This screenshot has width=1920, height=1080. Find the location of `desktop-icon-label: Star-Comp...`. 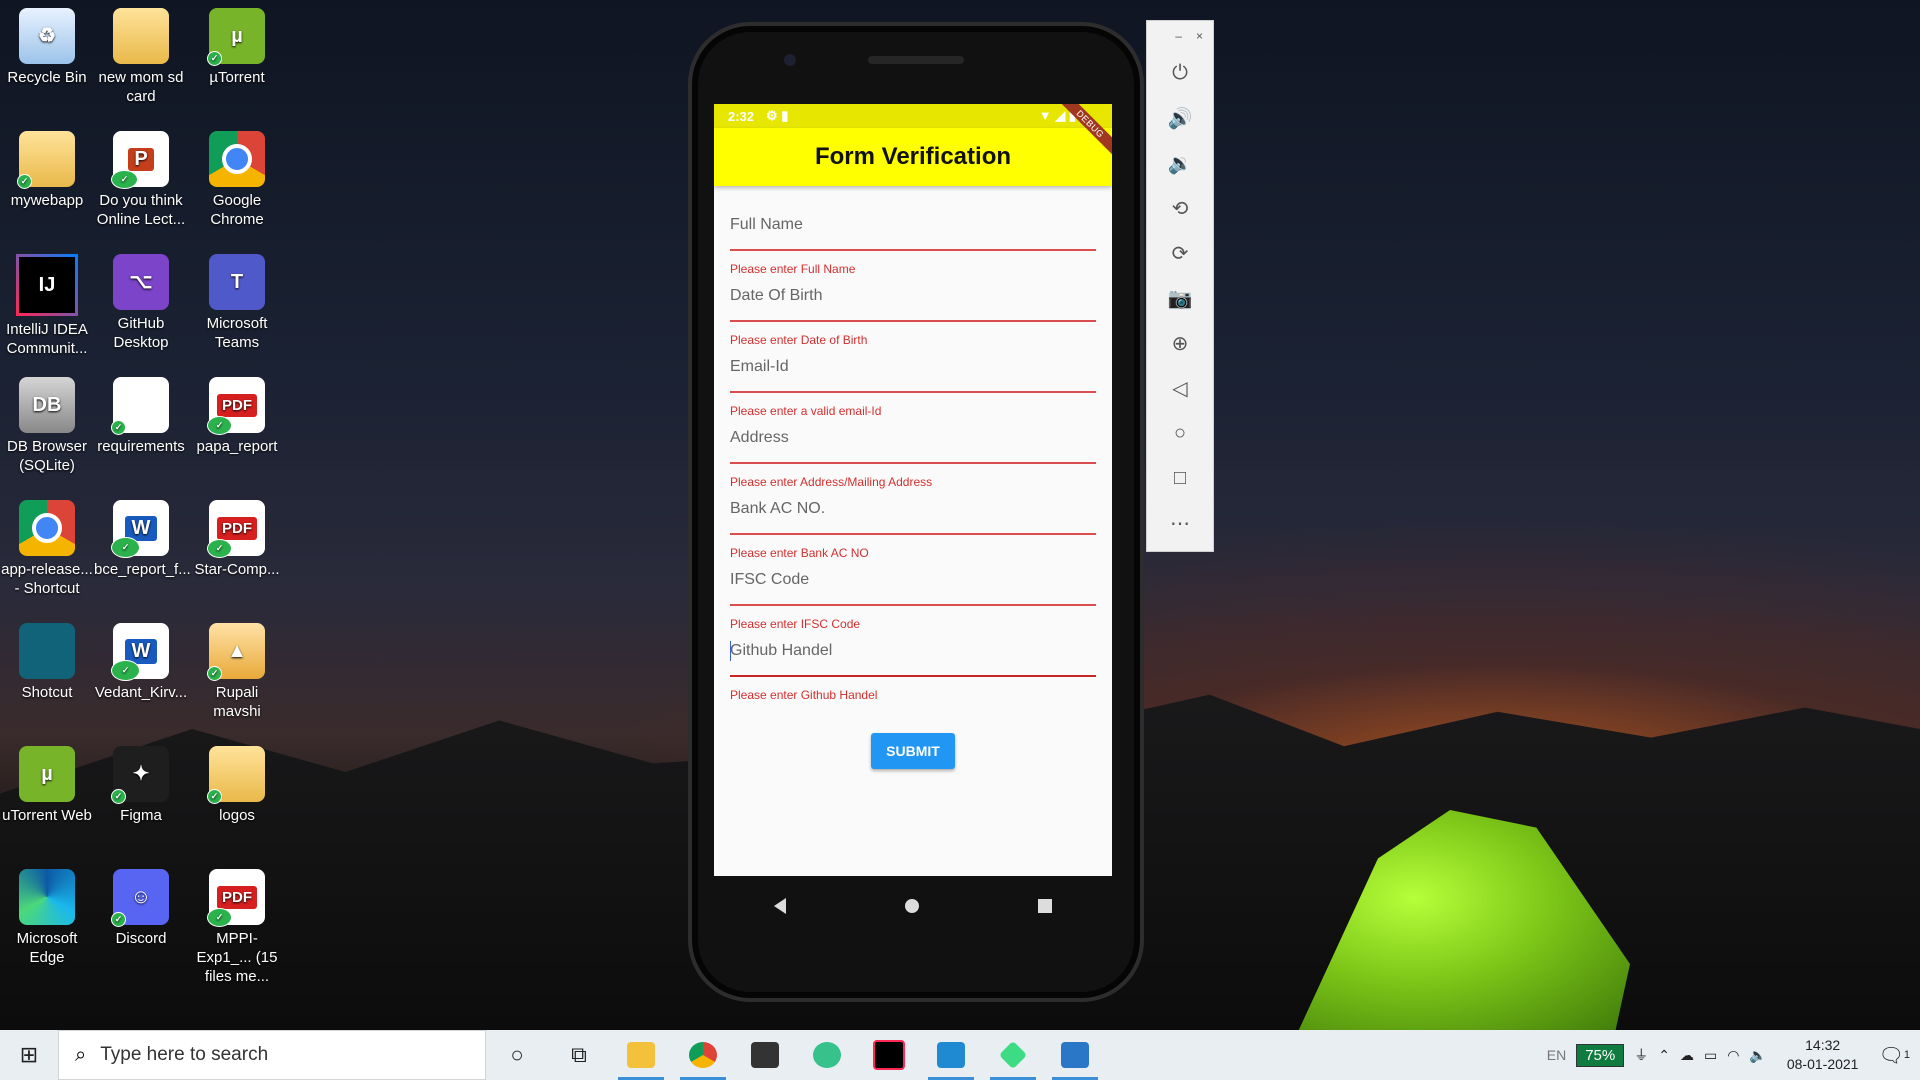

desktop-icon-label: Star-Comp... is located at coordinates (237, 569).